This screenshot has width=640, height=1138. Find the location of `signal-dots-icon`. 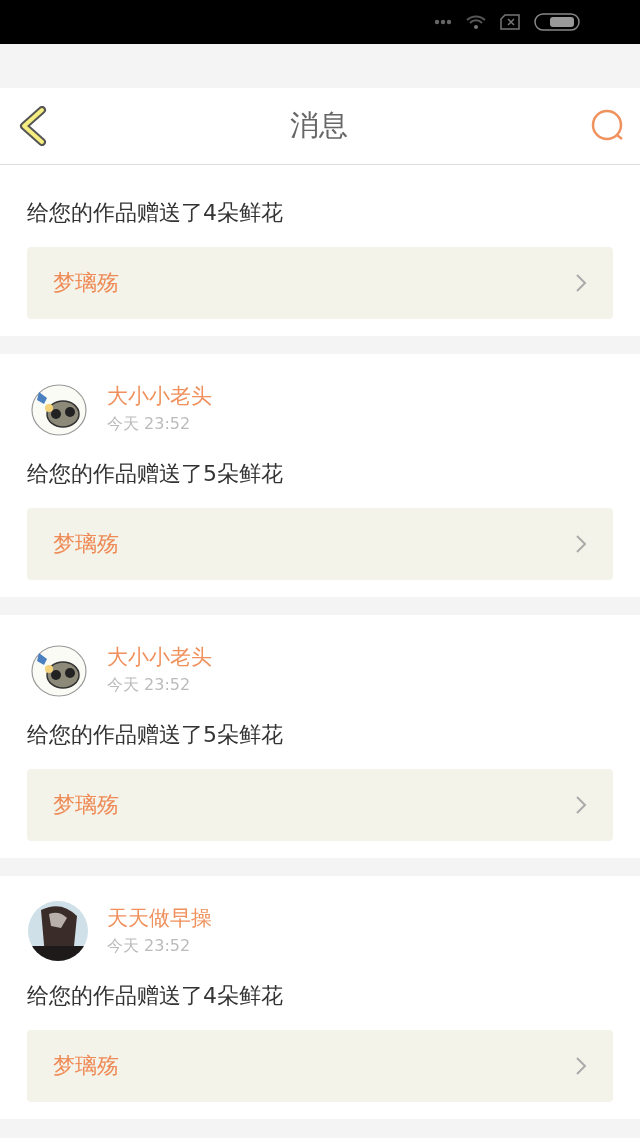

signal-dots-icon is located at coordinates (443, 22).